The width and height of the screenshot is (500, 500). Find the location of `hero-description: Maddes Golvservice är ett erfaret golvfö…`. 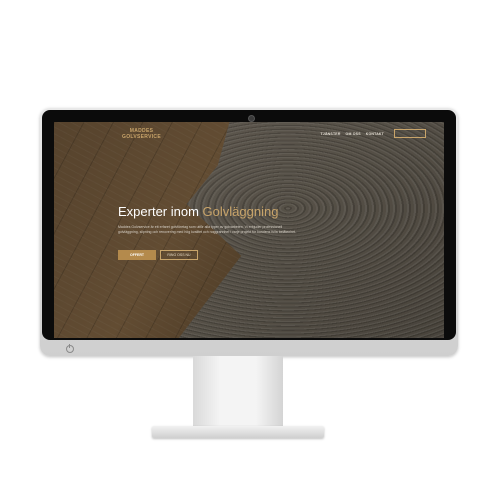

hero-description: Maddes Golvservice är ett erfaret golvfö… is located at coordinates (207, 229).